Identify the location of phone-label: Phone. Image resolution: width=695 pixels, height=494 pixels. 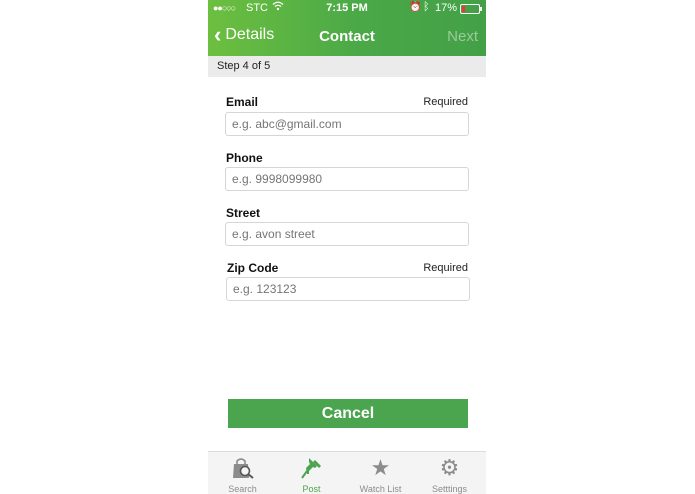
(244, 158).